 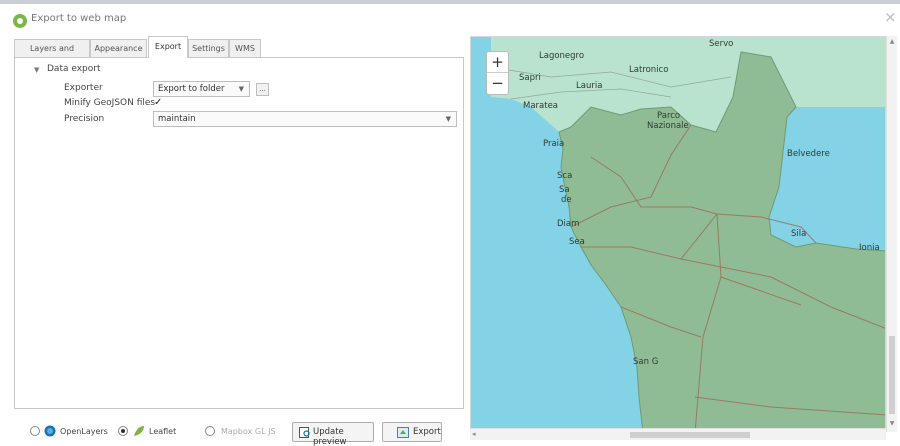 I want to click on map-horizontal-scrollbar: ◂, so click(x=678, y=434).